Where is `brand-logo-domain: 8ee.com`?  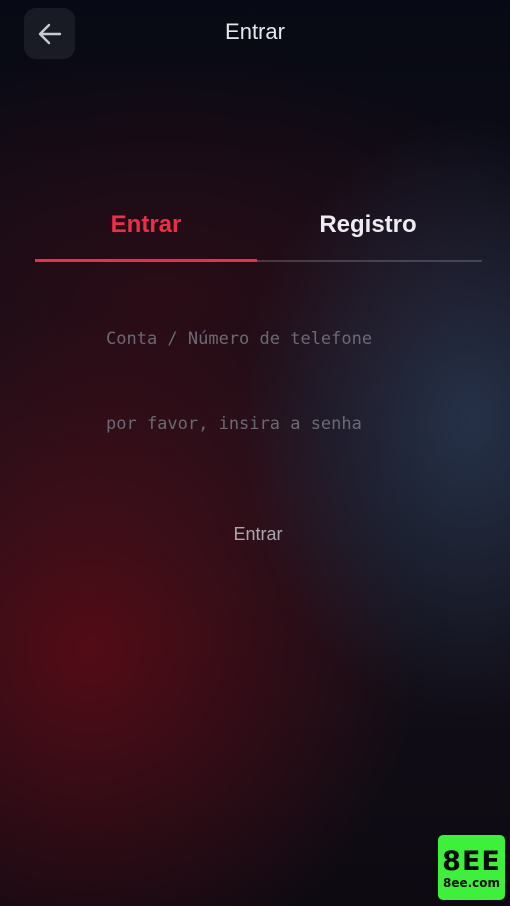
brand-logo-domain: 8ee.com is located at coordinates (471, 883).